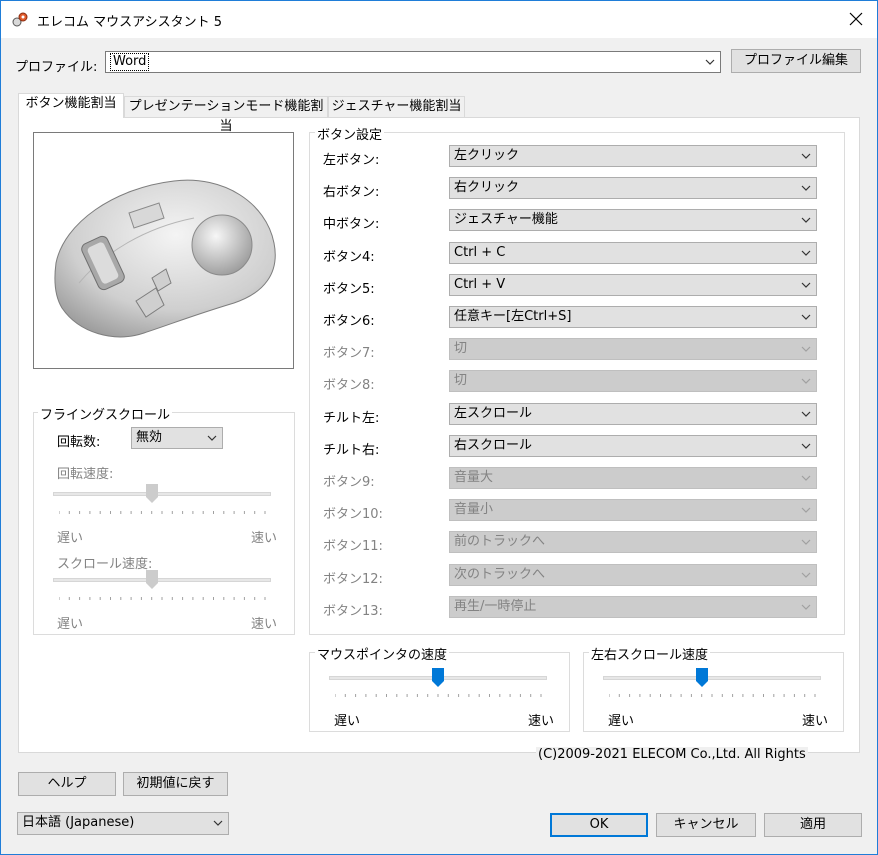  Describe the element at coordinates (506, 219) in the screenshot. I see `button-row-value: ジェスチャー機能` at that location.